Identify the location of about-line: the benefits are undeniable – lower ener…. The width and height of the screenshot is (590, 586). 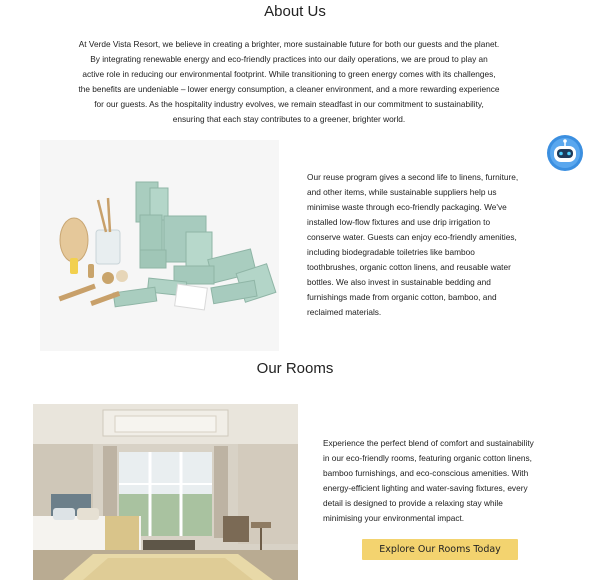
(289, 89).